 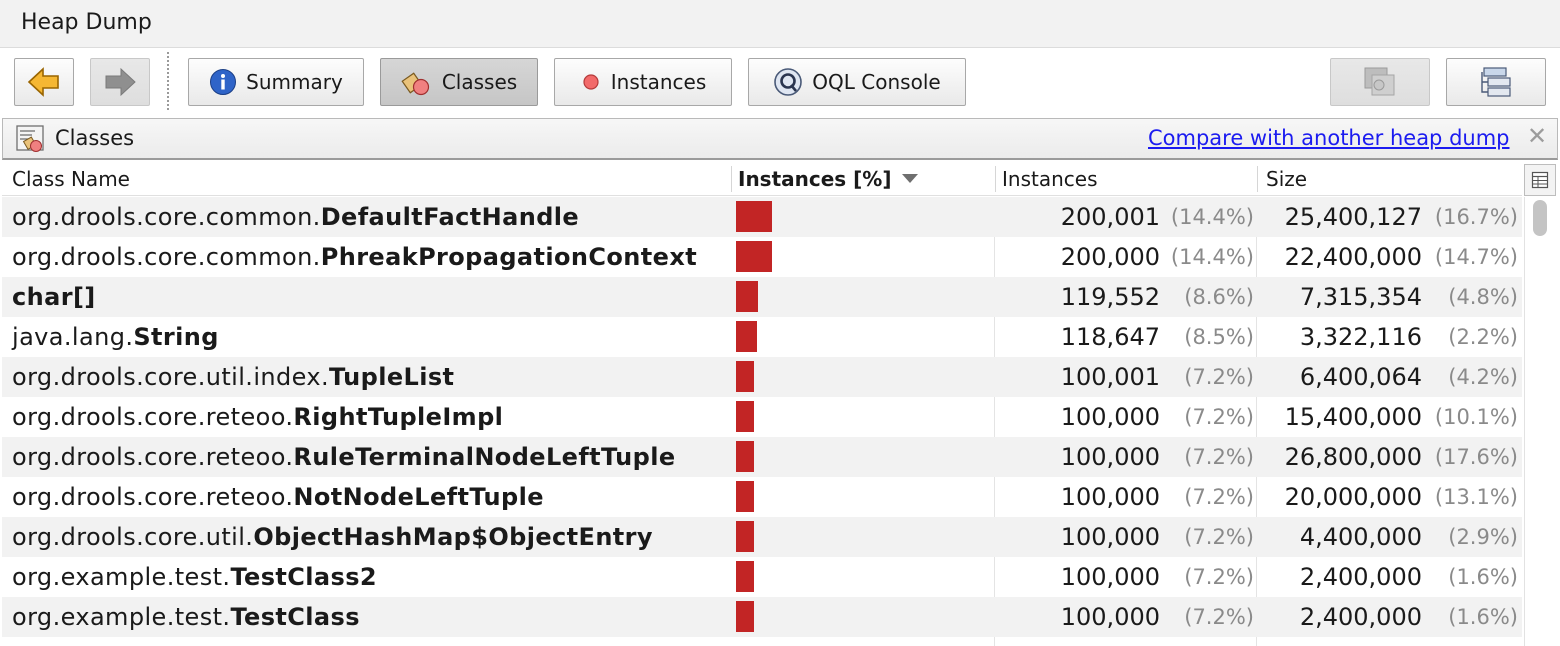 I want to click on size-percent: (13.1%), so click(x=1476, y=497).